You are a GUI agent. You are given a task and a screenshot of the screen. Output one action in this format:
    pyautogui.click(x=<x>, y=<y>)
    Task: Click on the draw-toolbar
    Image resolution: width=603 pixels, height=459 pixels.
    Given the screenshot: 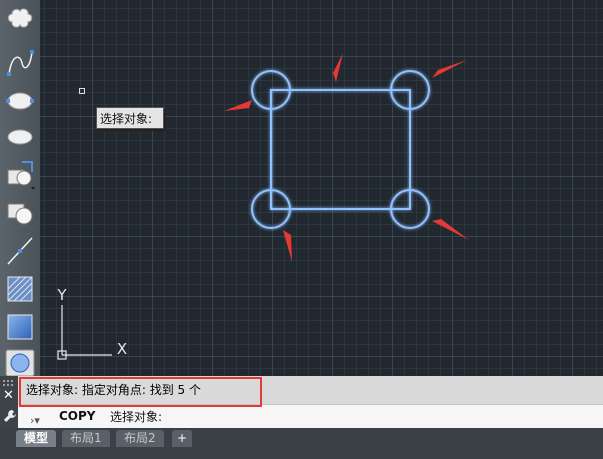 What is the action you would take?
    pyautogui.click(x=20, y=189)
    